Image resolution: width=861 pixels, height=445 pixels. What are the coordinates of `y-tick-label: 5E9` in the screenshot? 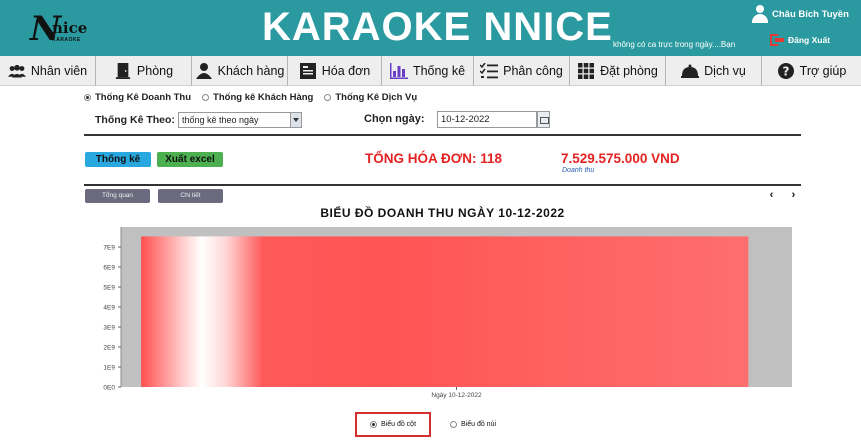 It's located at (109, 288).